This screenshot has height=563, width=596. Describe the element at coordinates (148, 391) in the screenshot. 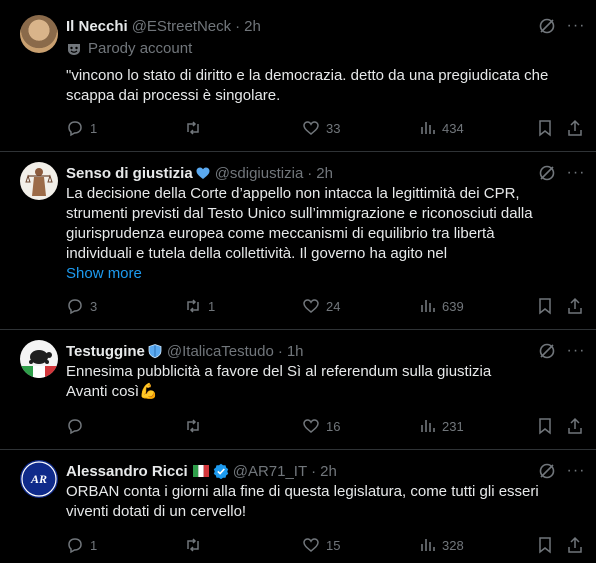

I see `flexed-biceps-emoji: 💪` at that location.